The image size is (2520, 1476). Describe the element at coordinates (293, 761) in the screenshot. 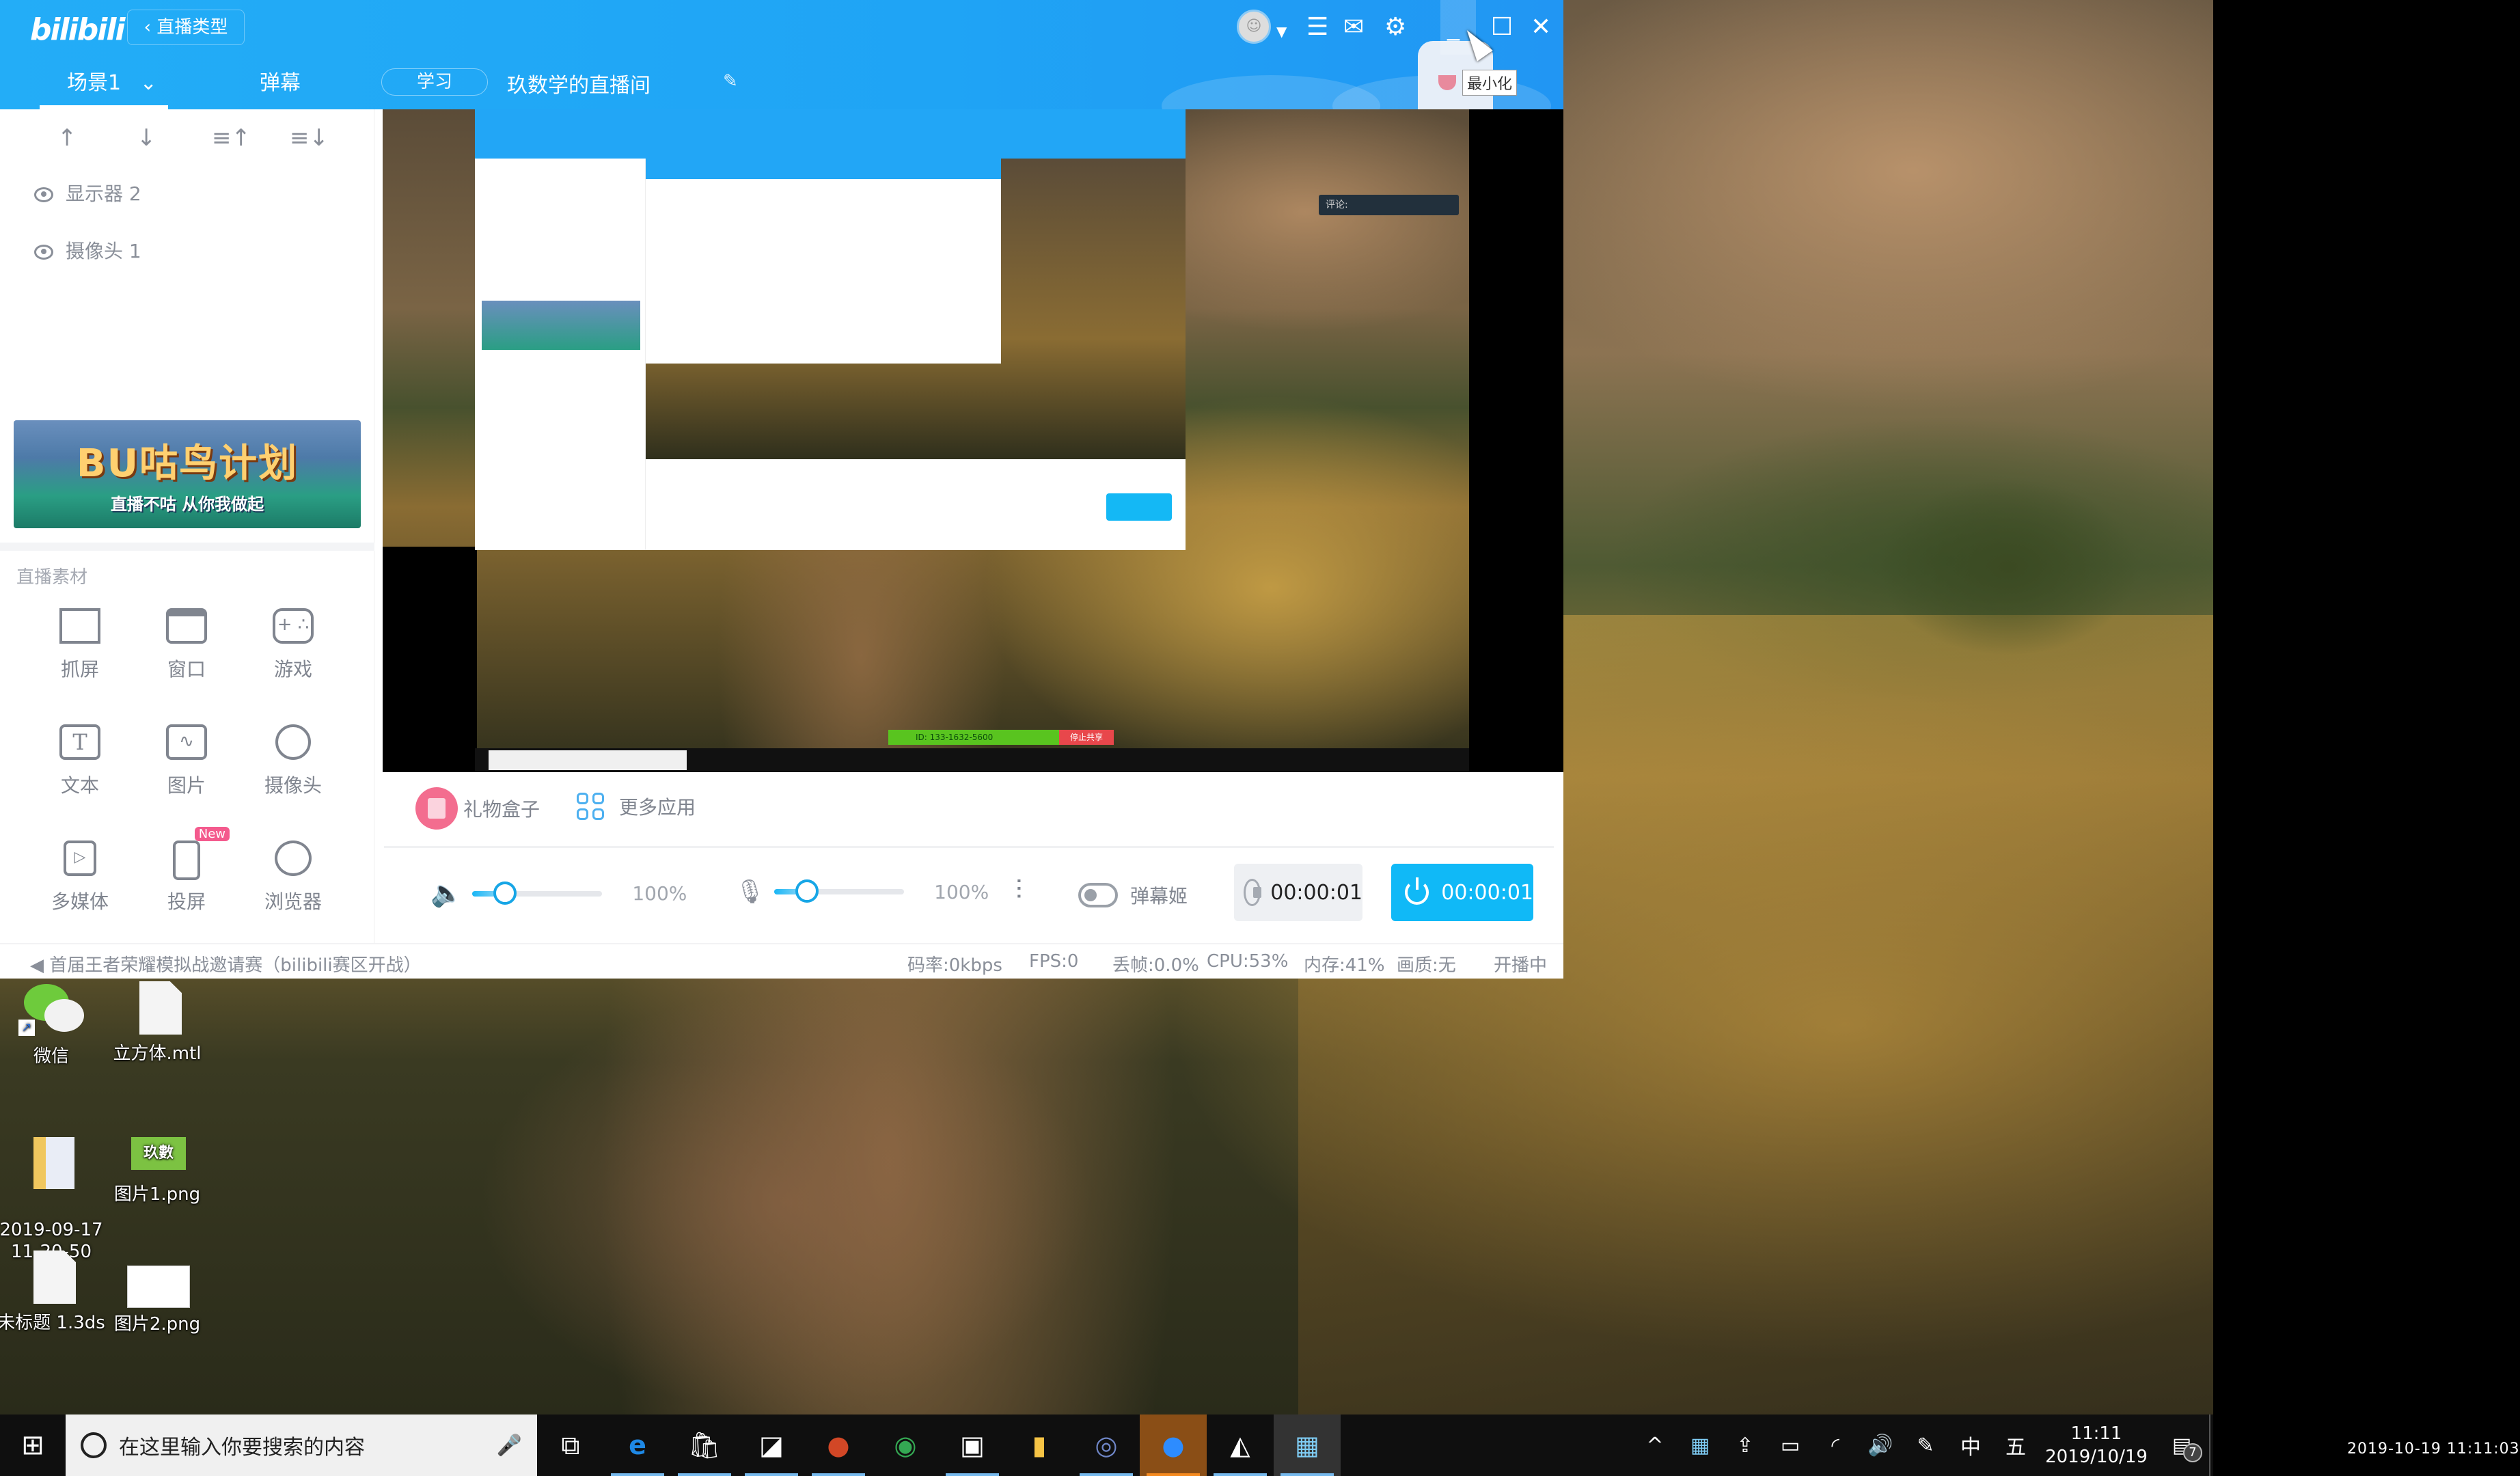

I see `material-webcam: 摄像头` at that location.